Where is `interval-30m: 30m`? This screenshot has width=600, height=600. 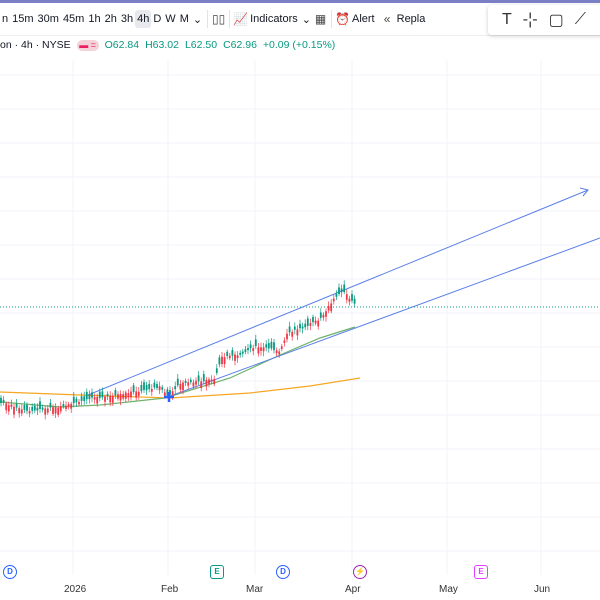
interval-30m: 30m is located at coordinates (48, 19).